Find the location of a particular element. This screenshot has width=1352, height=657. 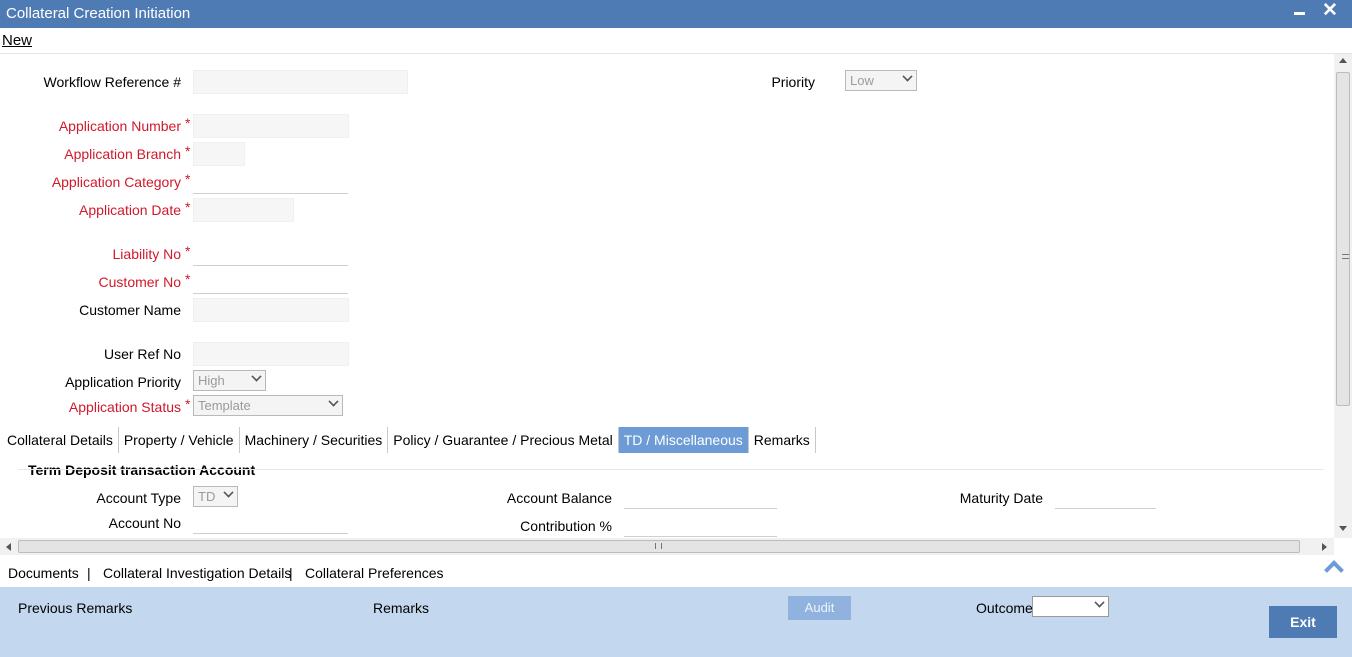

workflow-ref-label: Workflow Reference # is located at coordinates (112, 82).